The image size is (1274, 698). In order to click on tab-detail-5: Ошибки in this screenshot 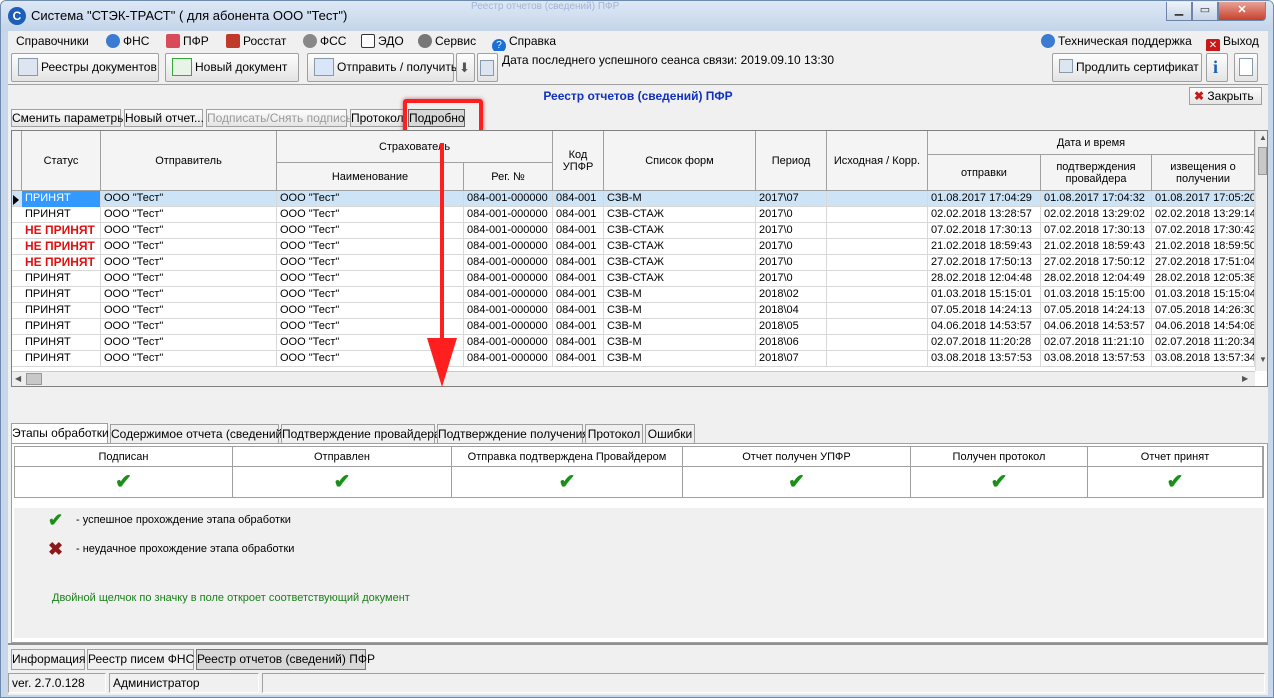, I will do `click(670, 433)`.